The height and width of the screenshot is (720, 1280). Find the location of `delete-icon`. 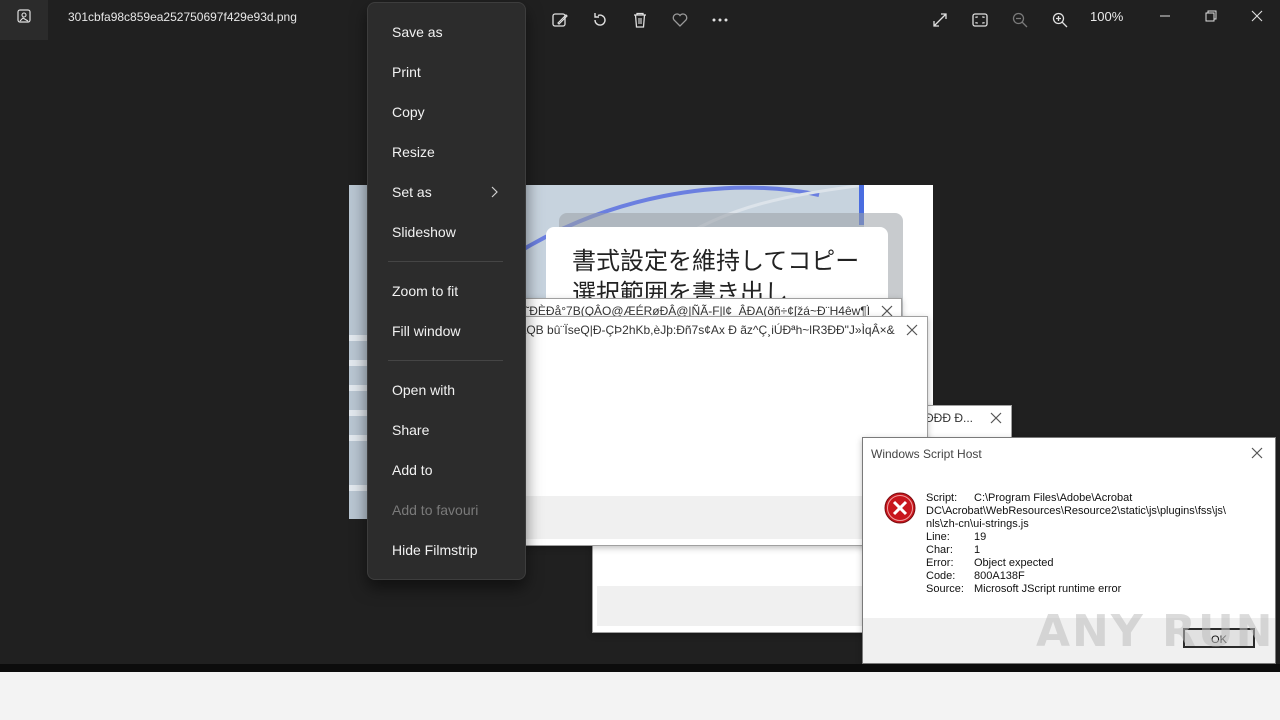

delete-icon is located at coordinates (640, 20).